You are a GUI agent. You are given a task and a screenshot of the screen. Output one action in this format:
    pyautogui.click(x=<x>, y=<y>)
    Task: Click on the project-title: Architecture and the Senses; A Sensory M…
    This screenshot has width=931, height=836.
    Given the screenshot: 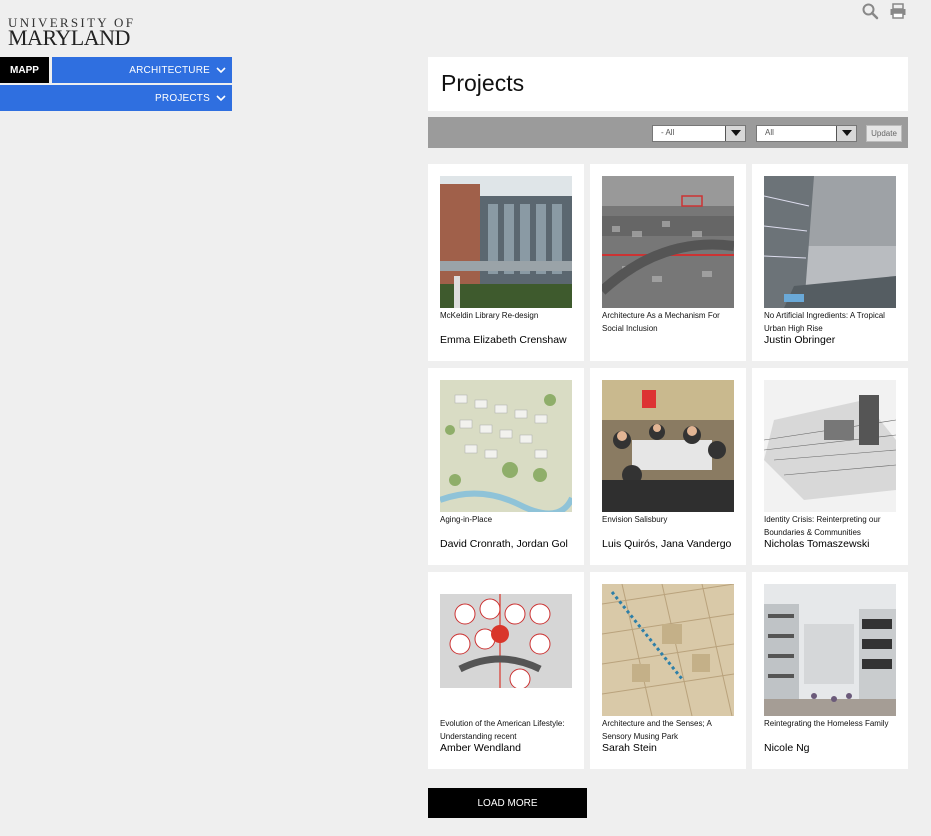 What is the action you would take?
    pyautogui.click(x=670, y=730)
    